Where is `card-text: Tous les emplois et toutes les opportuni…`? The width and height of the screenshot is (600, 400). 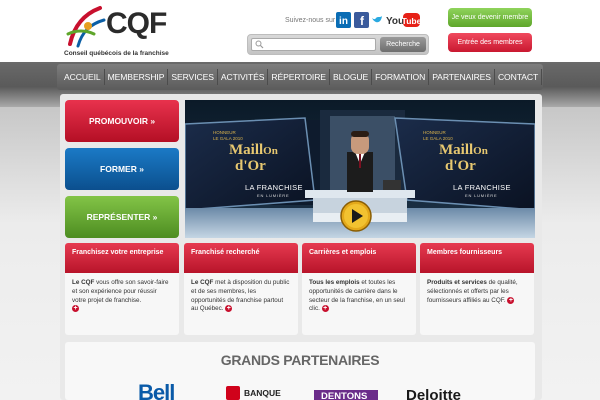 card-text: Tous les emplois et toutes les opportuni… is located at coordinates (359, 296).